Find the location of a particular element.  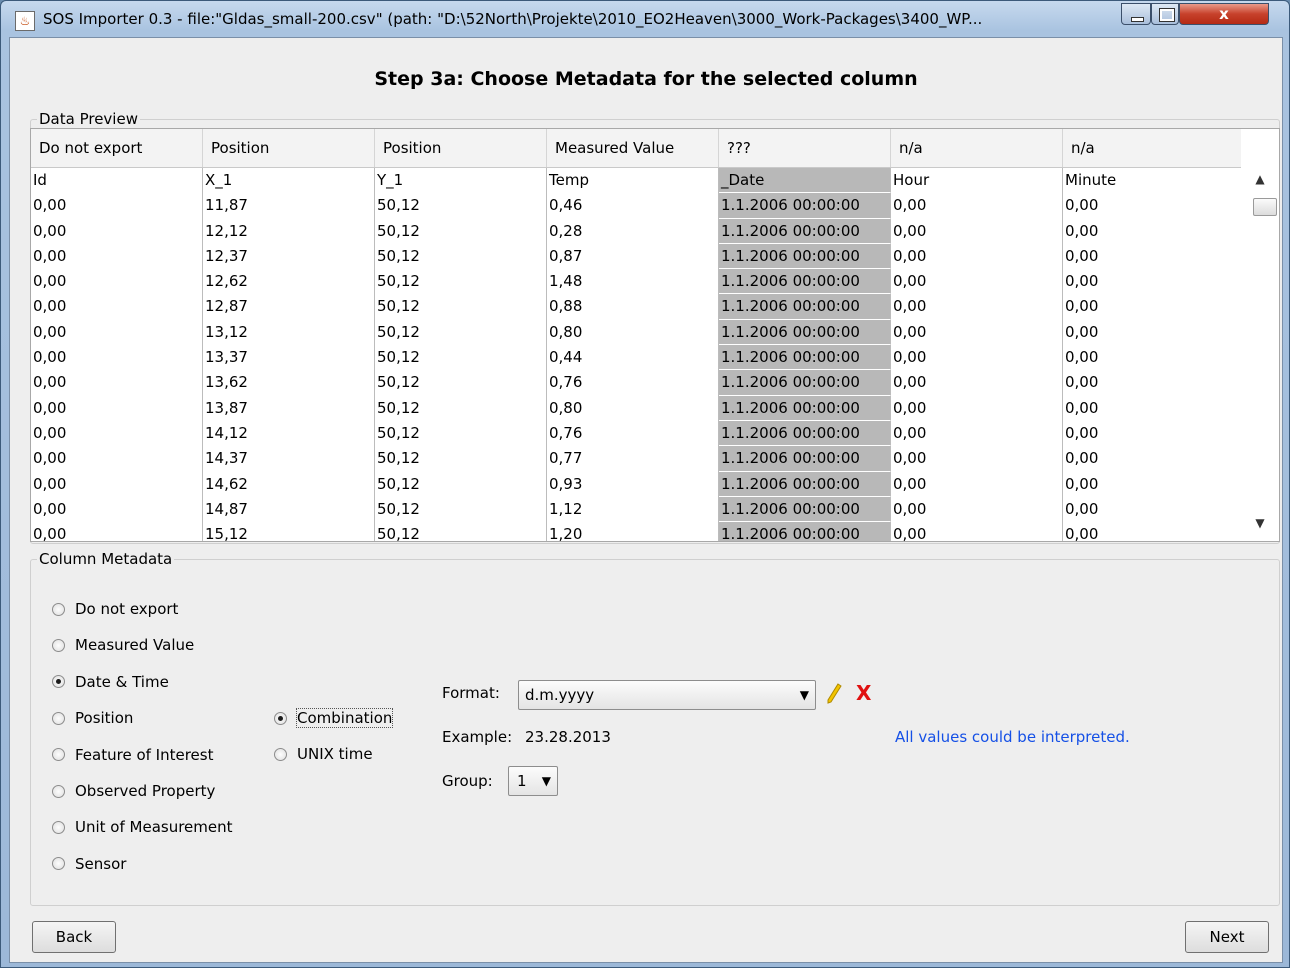

vertical-scrollbar: ▲ ▼ is located at coordinates (1260, 353).